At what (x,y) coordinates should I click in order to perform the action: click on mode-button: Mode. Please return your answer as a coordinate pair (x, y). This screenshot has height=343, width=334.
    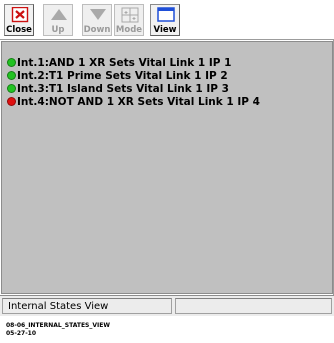
    Looking at the image, I should click on (129, 20).